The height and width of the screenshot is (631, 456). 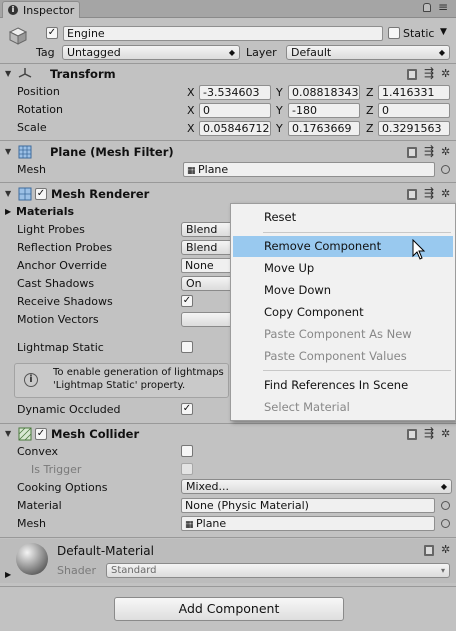 I want to click on motion-vectors-label: Motion Vectors, so click(x=58, y=319).